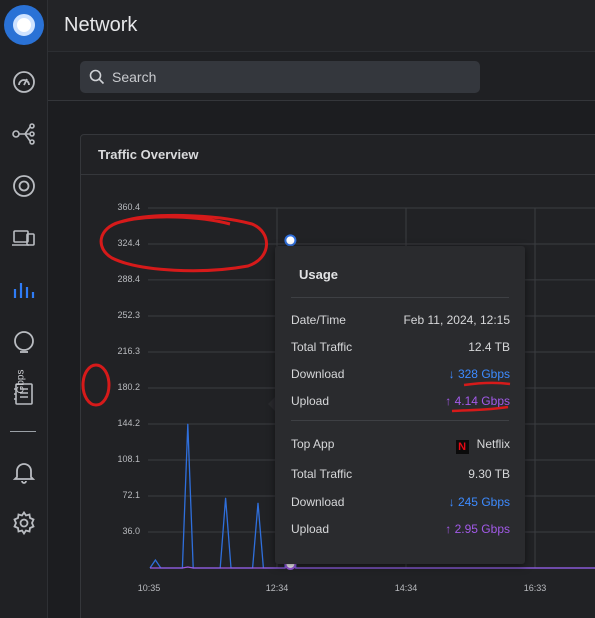  What do you see at coordinates (24, 134) in the screenshot?
I see `topology-icon` at bounding box center [24, 134].